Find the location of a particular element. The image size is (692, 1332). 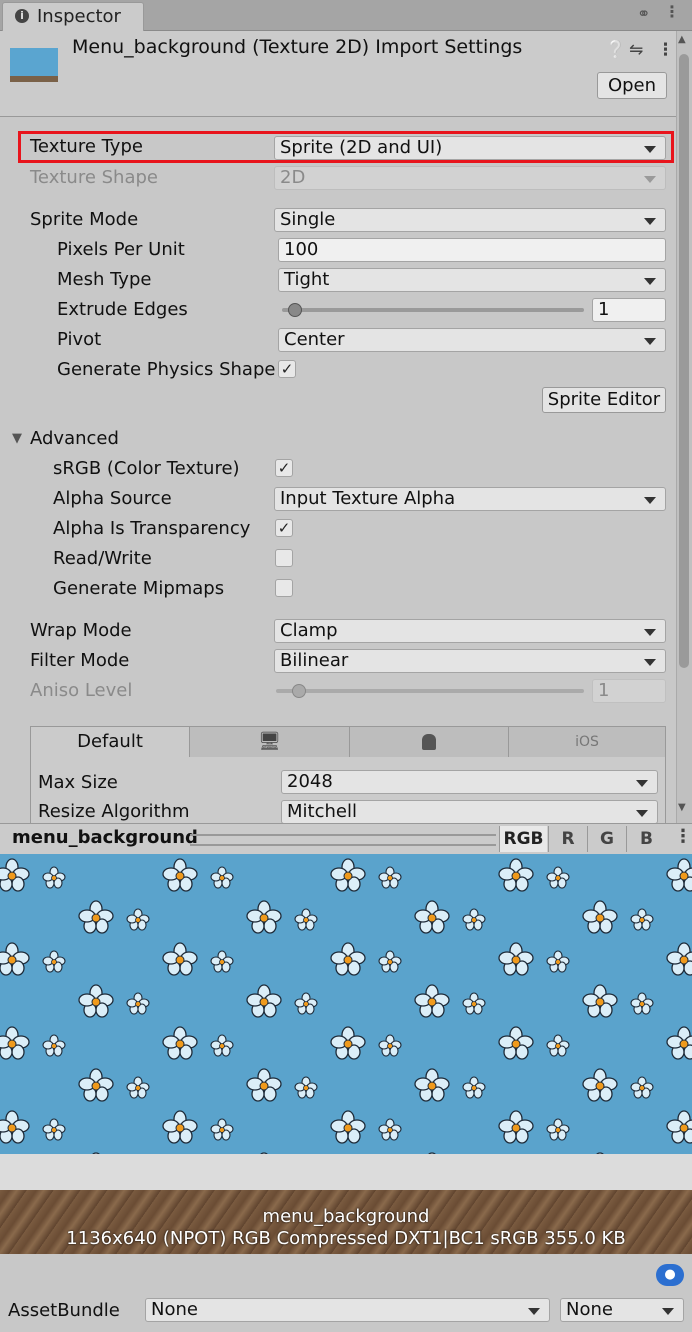

preview-info-name: menu_background is located at coordinates (346, 1216).